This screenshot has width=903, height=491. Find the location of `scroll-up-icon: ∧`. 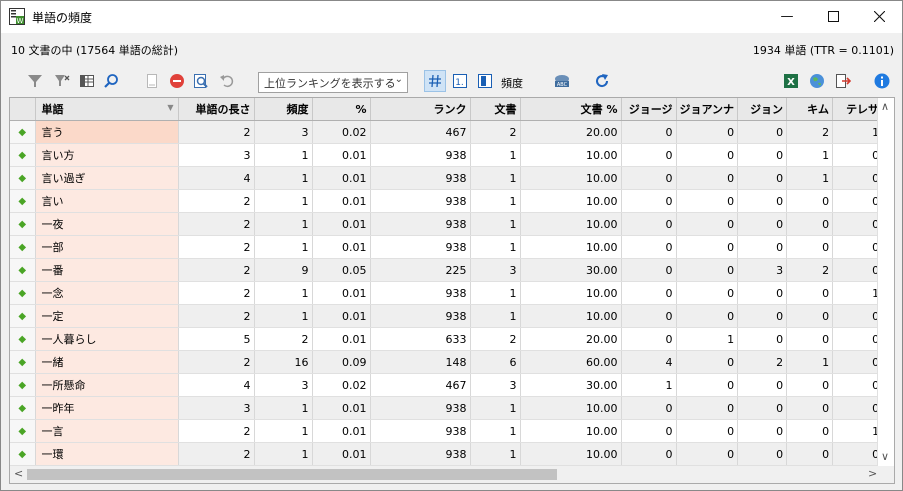

scroll-up-icon: ∧ is located at coordinates (885, 106).